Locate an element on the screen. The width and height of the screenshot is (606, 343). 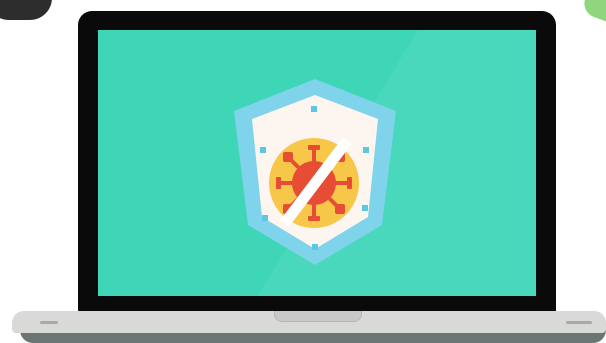
corner-decoration-right is located at coordinates (593, 11).